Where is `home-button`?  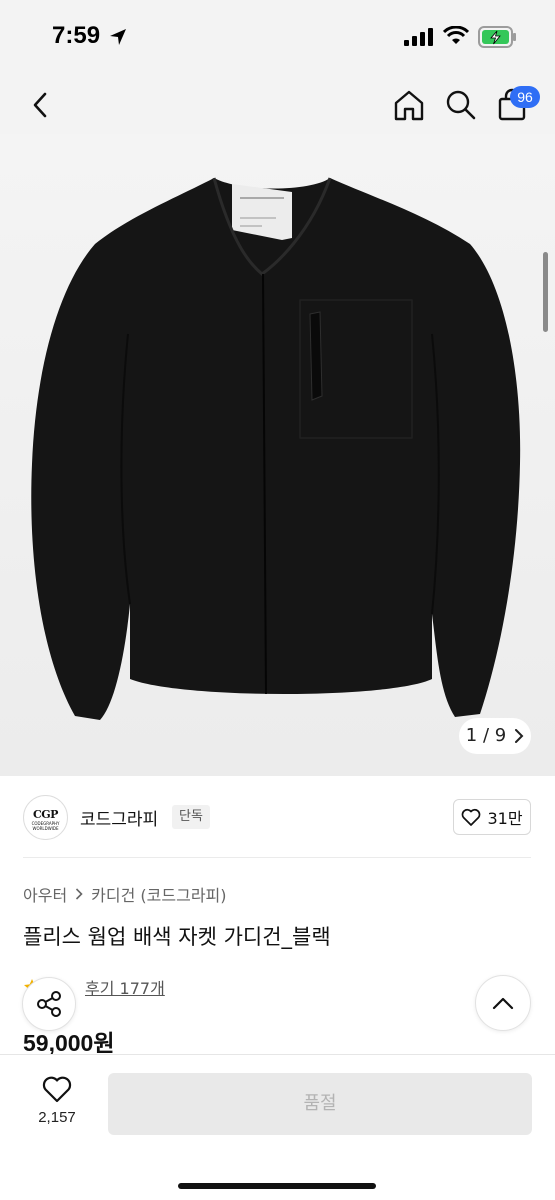 home-button is located at coordinates (409, 105).